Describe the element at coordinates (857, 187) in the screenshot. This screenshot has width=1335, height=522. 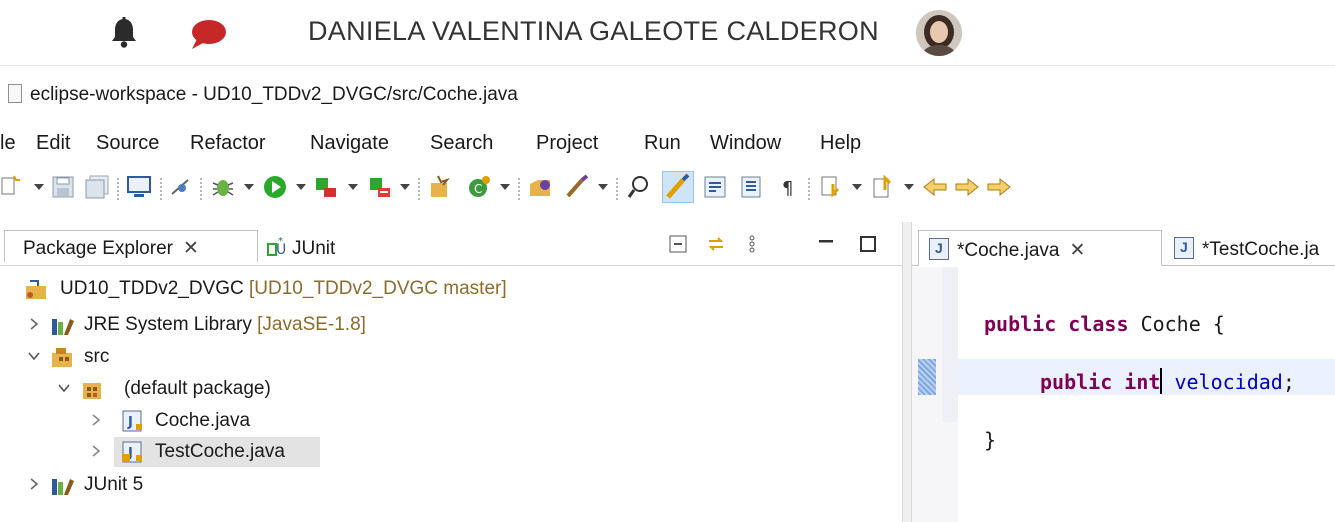
I see `next-annotation-dropdown-icon` at that location.